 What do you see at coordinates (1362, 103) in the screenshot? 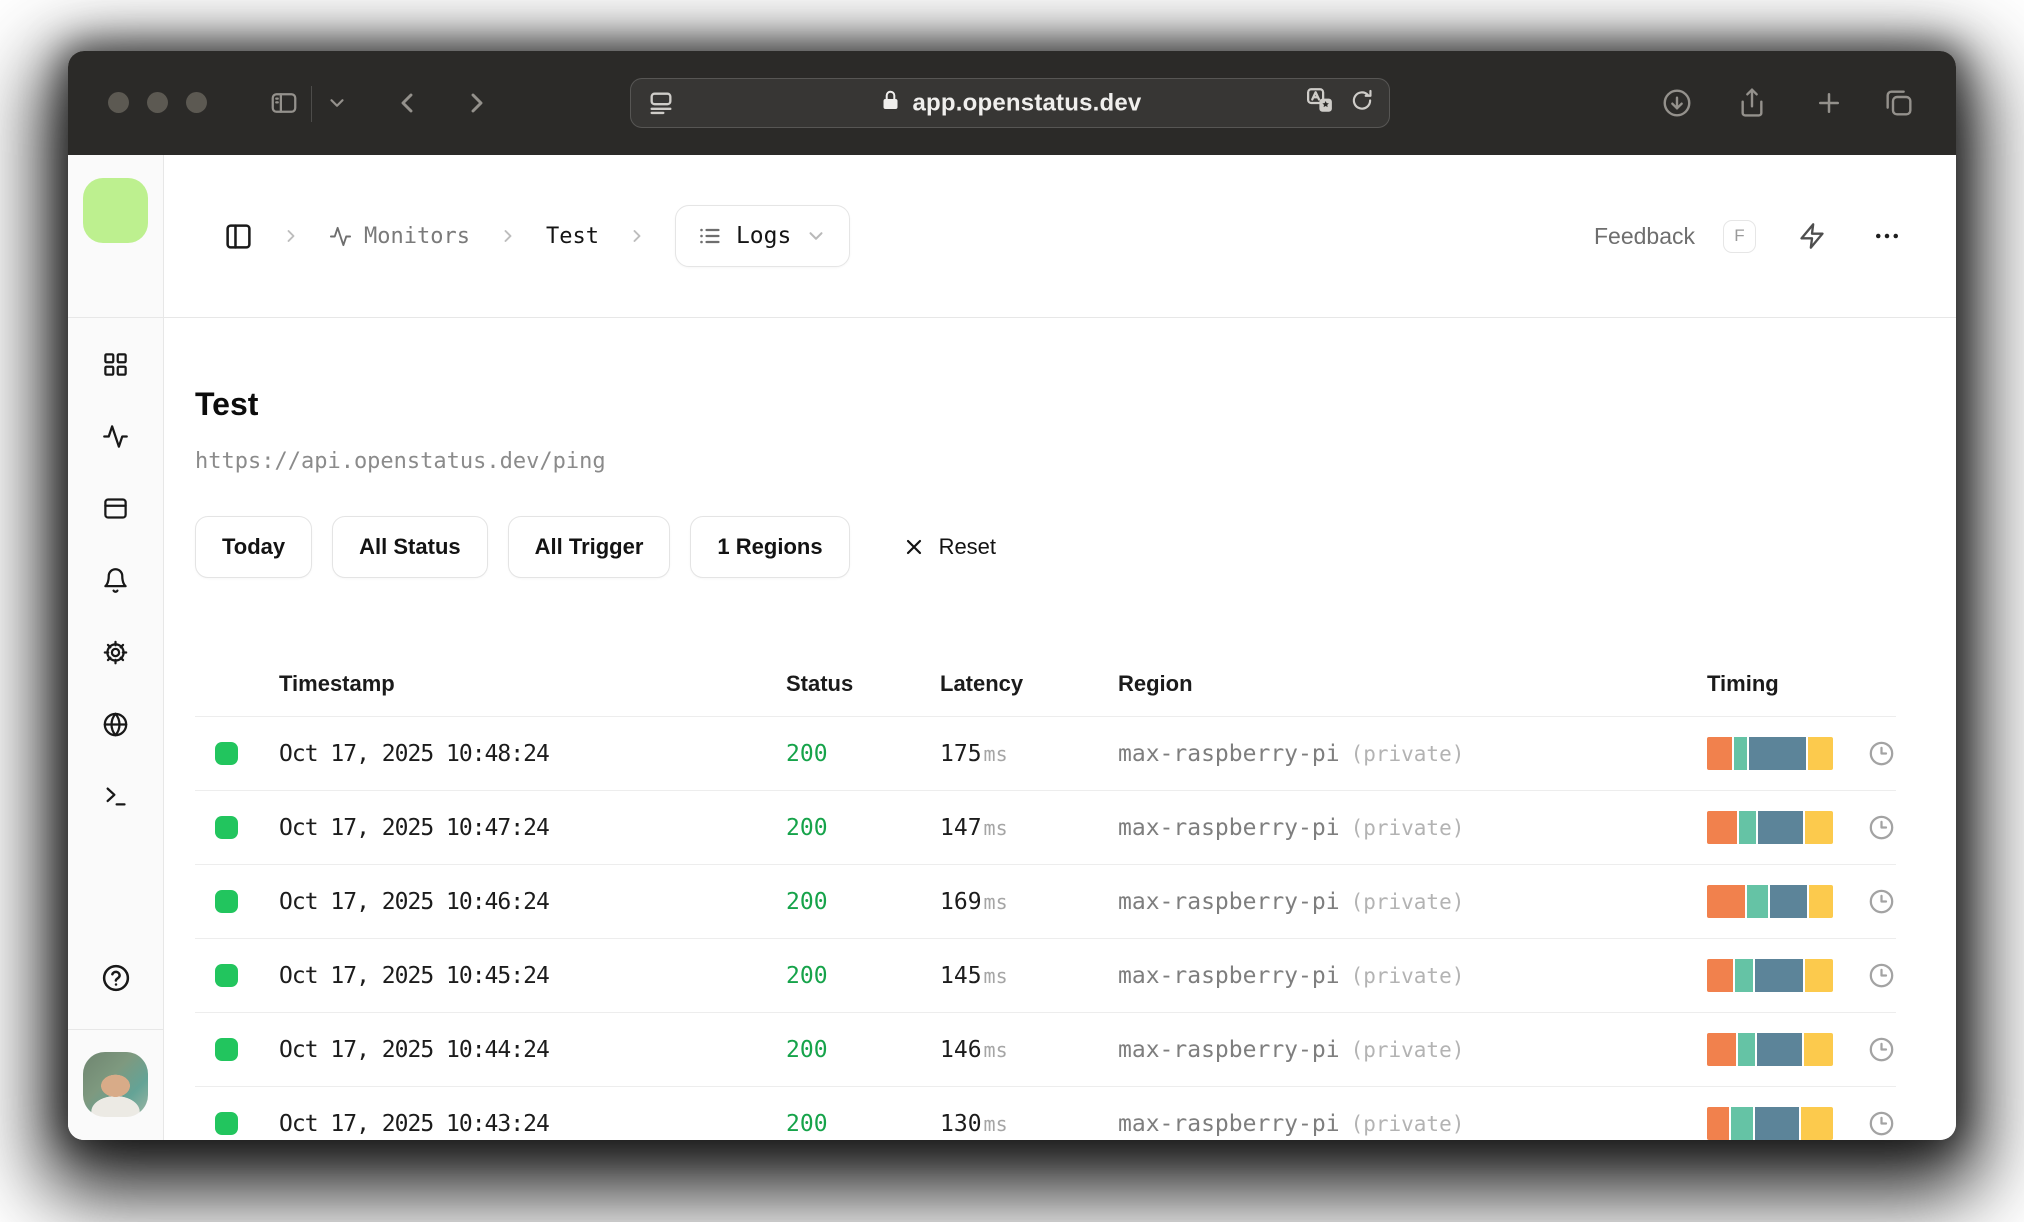
I see `reload-icon` at bounding box center [1362, 103].